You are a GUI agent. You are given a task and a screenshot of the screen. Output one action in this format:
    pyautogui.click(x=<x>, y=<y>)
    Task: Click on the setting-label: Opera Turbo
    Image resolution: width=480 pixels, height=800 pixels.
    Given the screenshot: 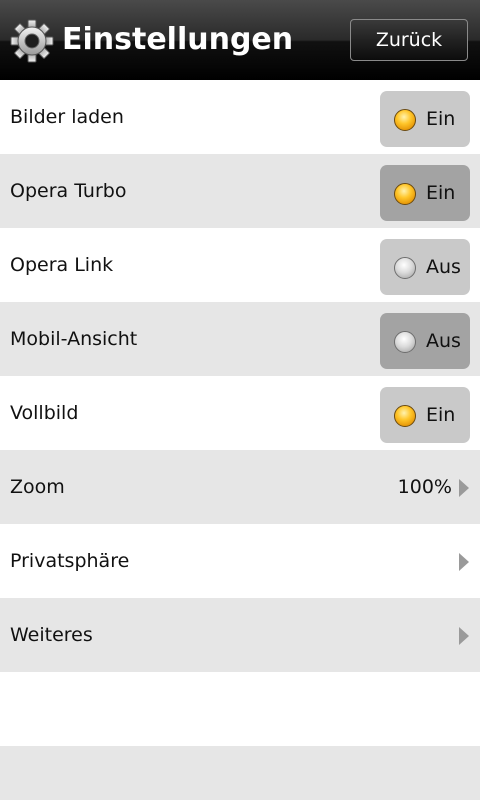 What is the action you would take?
    pyautogui.click(x=68, y=191)
    